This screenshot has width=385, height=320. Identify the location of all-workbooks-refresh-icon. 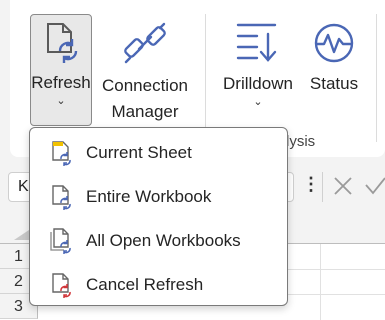
(61, 241).